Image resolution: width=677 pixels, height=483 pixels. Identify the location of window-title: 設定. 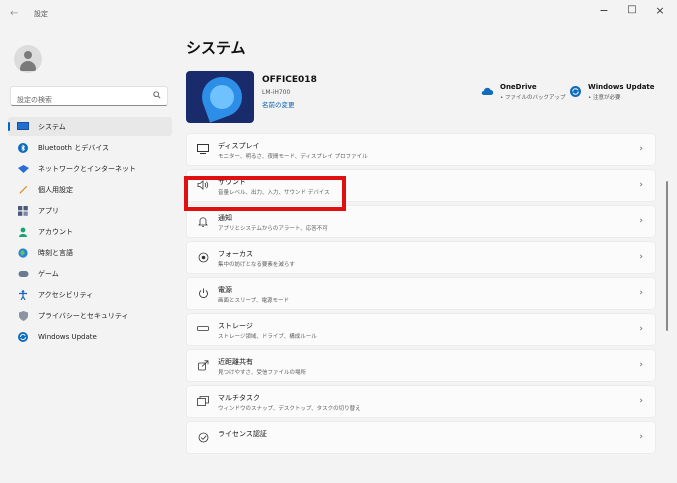
(41, 14).